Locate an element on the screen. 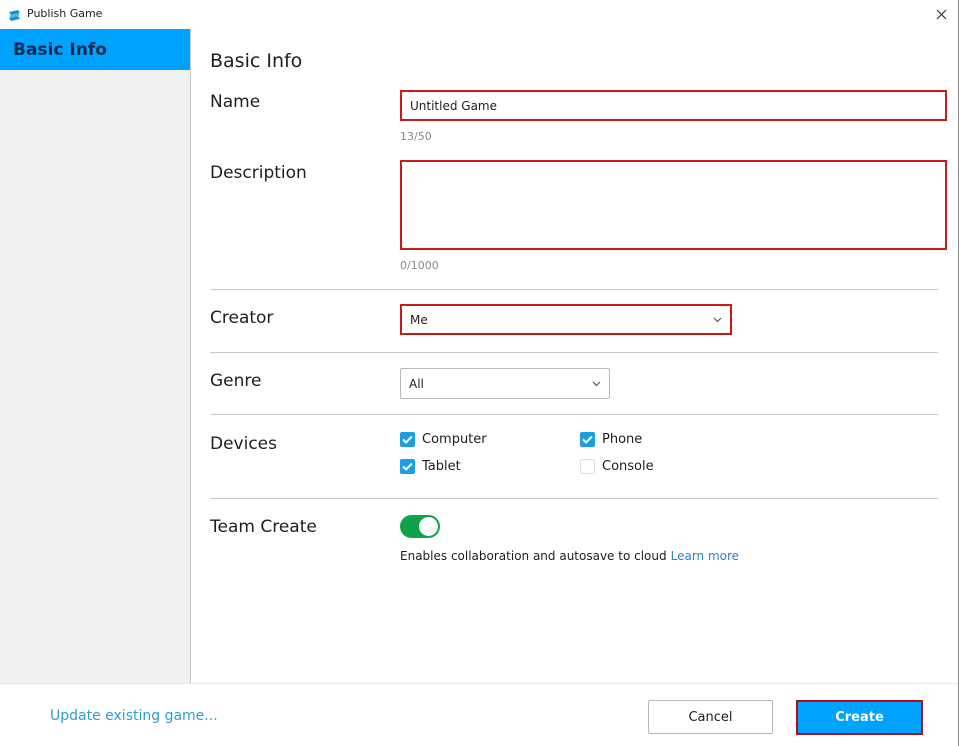 This screenshot has height=746, width=959. close-button is located at coordinates (941, 14).